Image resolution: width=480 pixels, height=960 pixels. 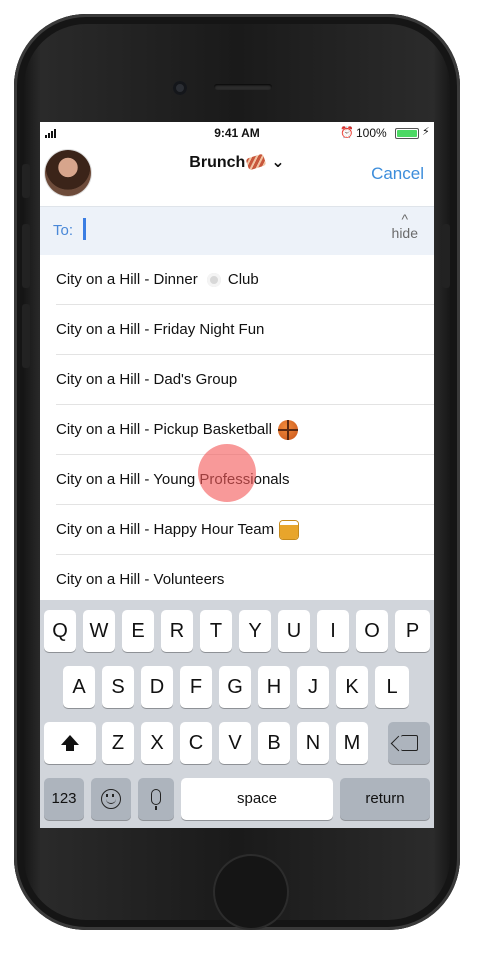 I want to click on beer-icon, so click(x=289, y=530).